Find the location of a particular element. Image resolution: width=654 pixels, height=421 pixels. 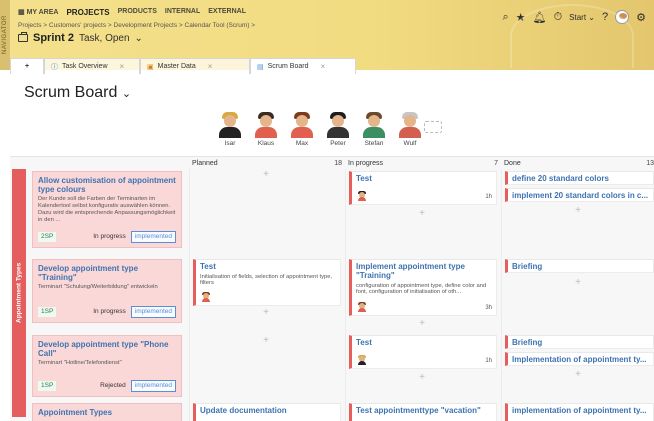

menu-projects: PROJECTS is located at coordinates (87, 12).